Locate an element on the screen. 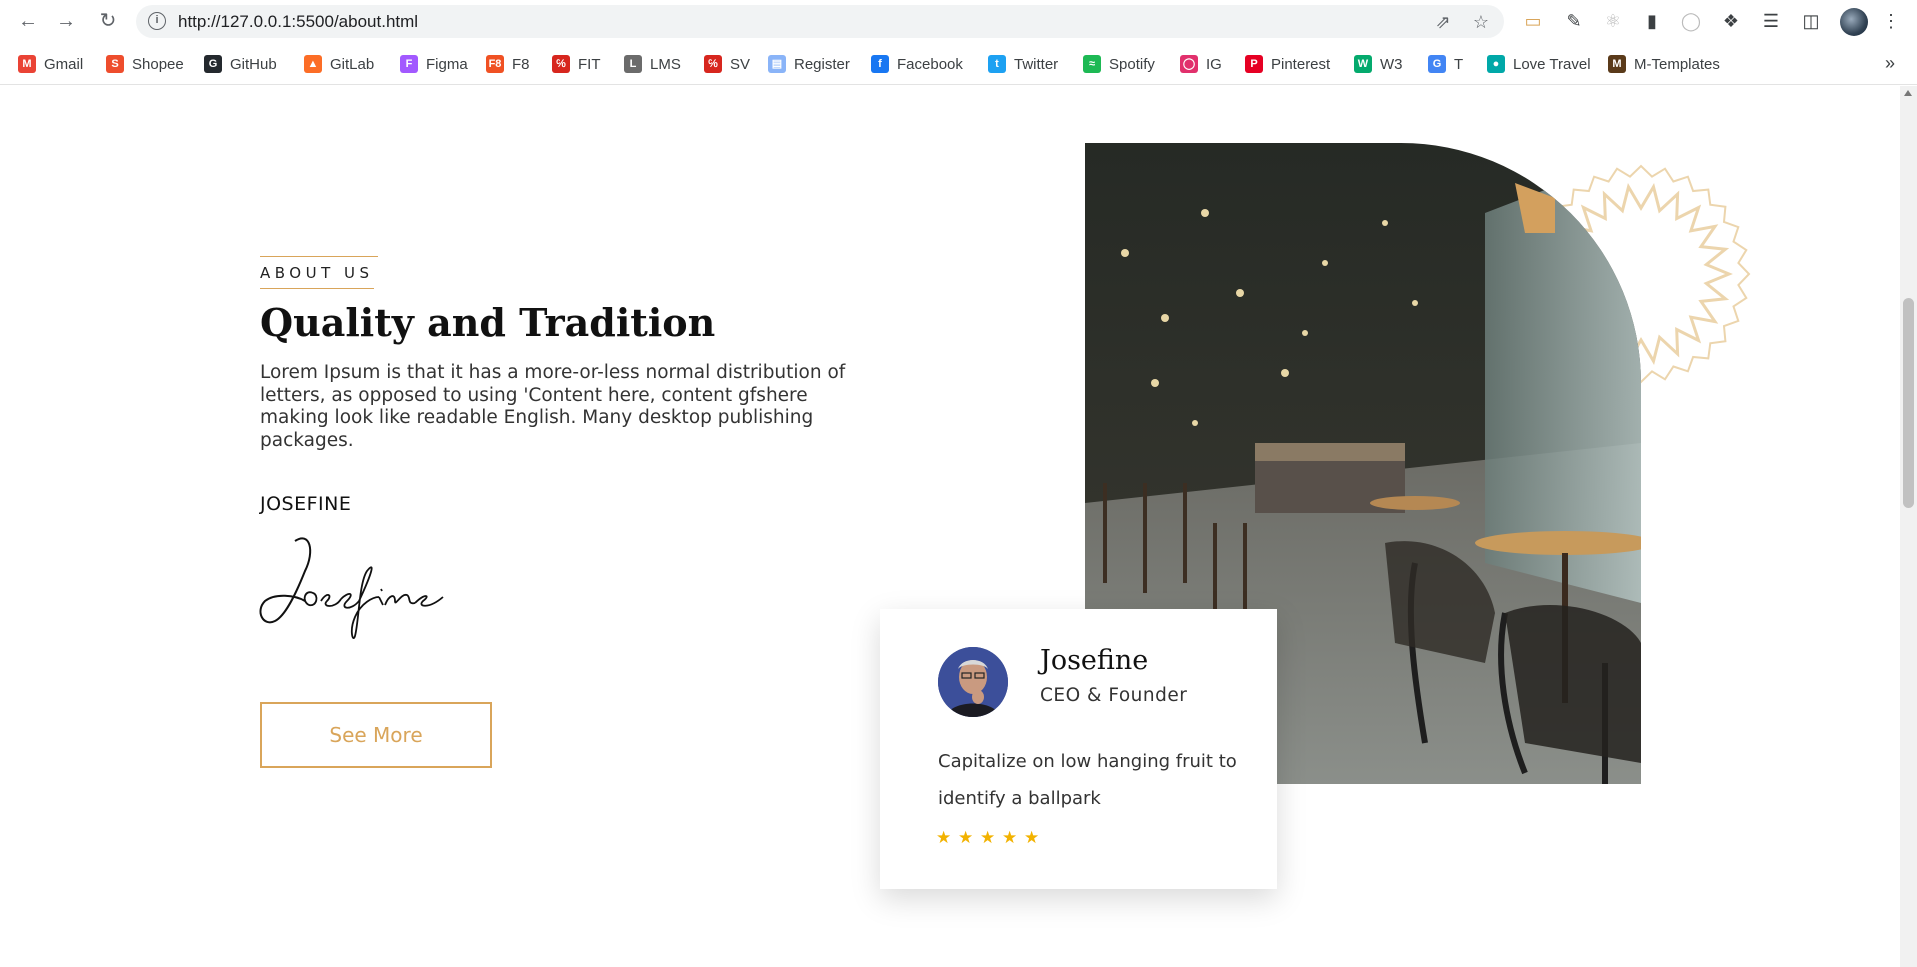  bookmark-label: Shopee is located at coordinates (158, 64).